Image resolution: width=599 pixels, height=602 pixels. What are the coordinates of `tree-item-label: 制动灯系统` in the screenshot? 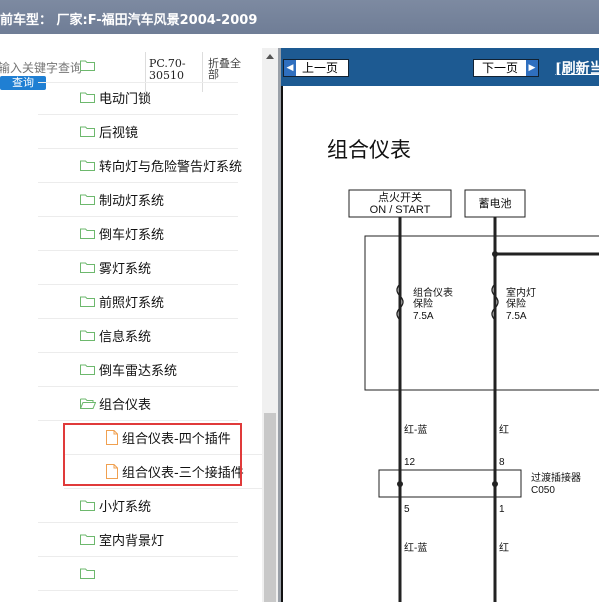 It's located at (132, 201).